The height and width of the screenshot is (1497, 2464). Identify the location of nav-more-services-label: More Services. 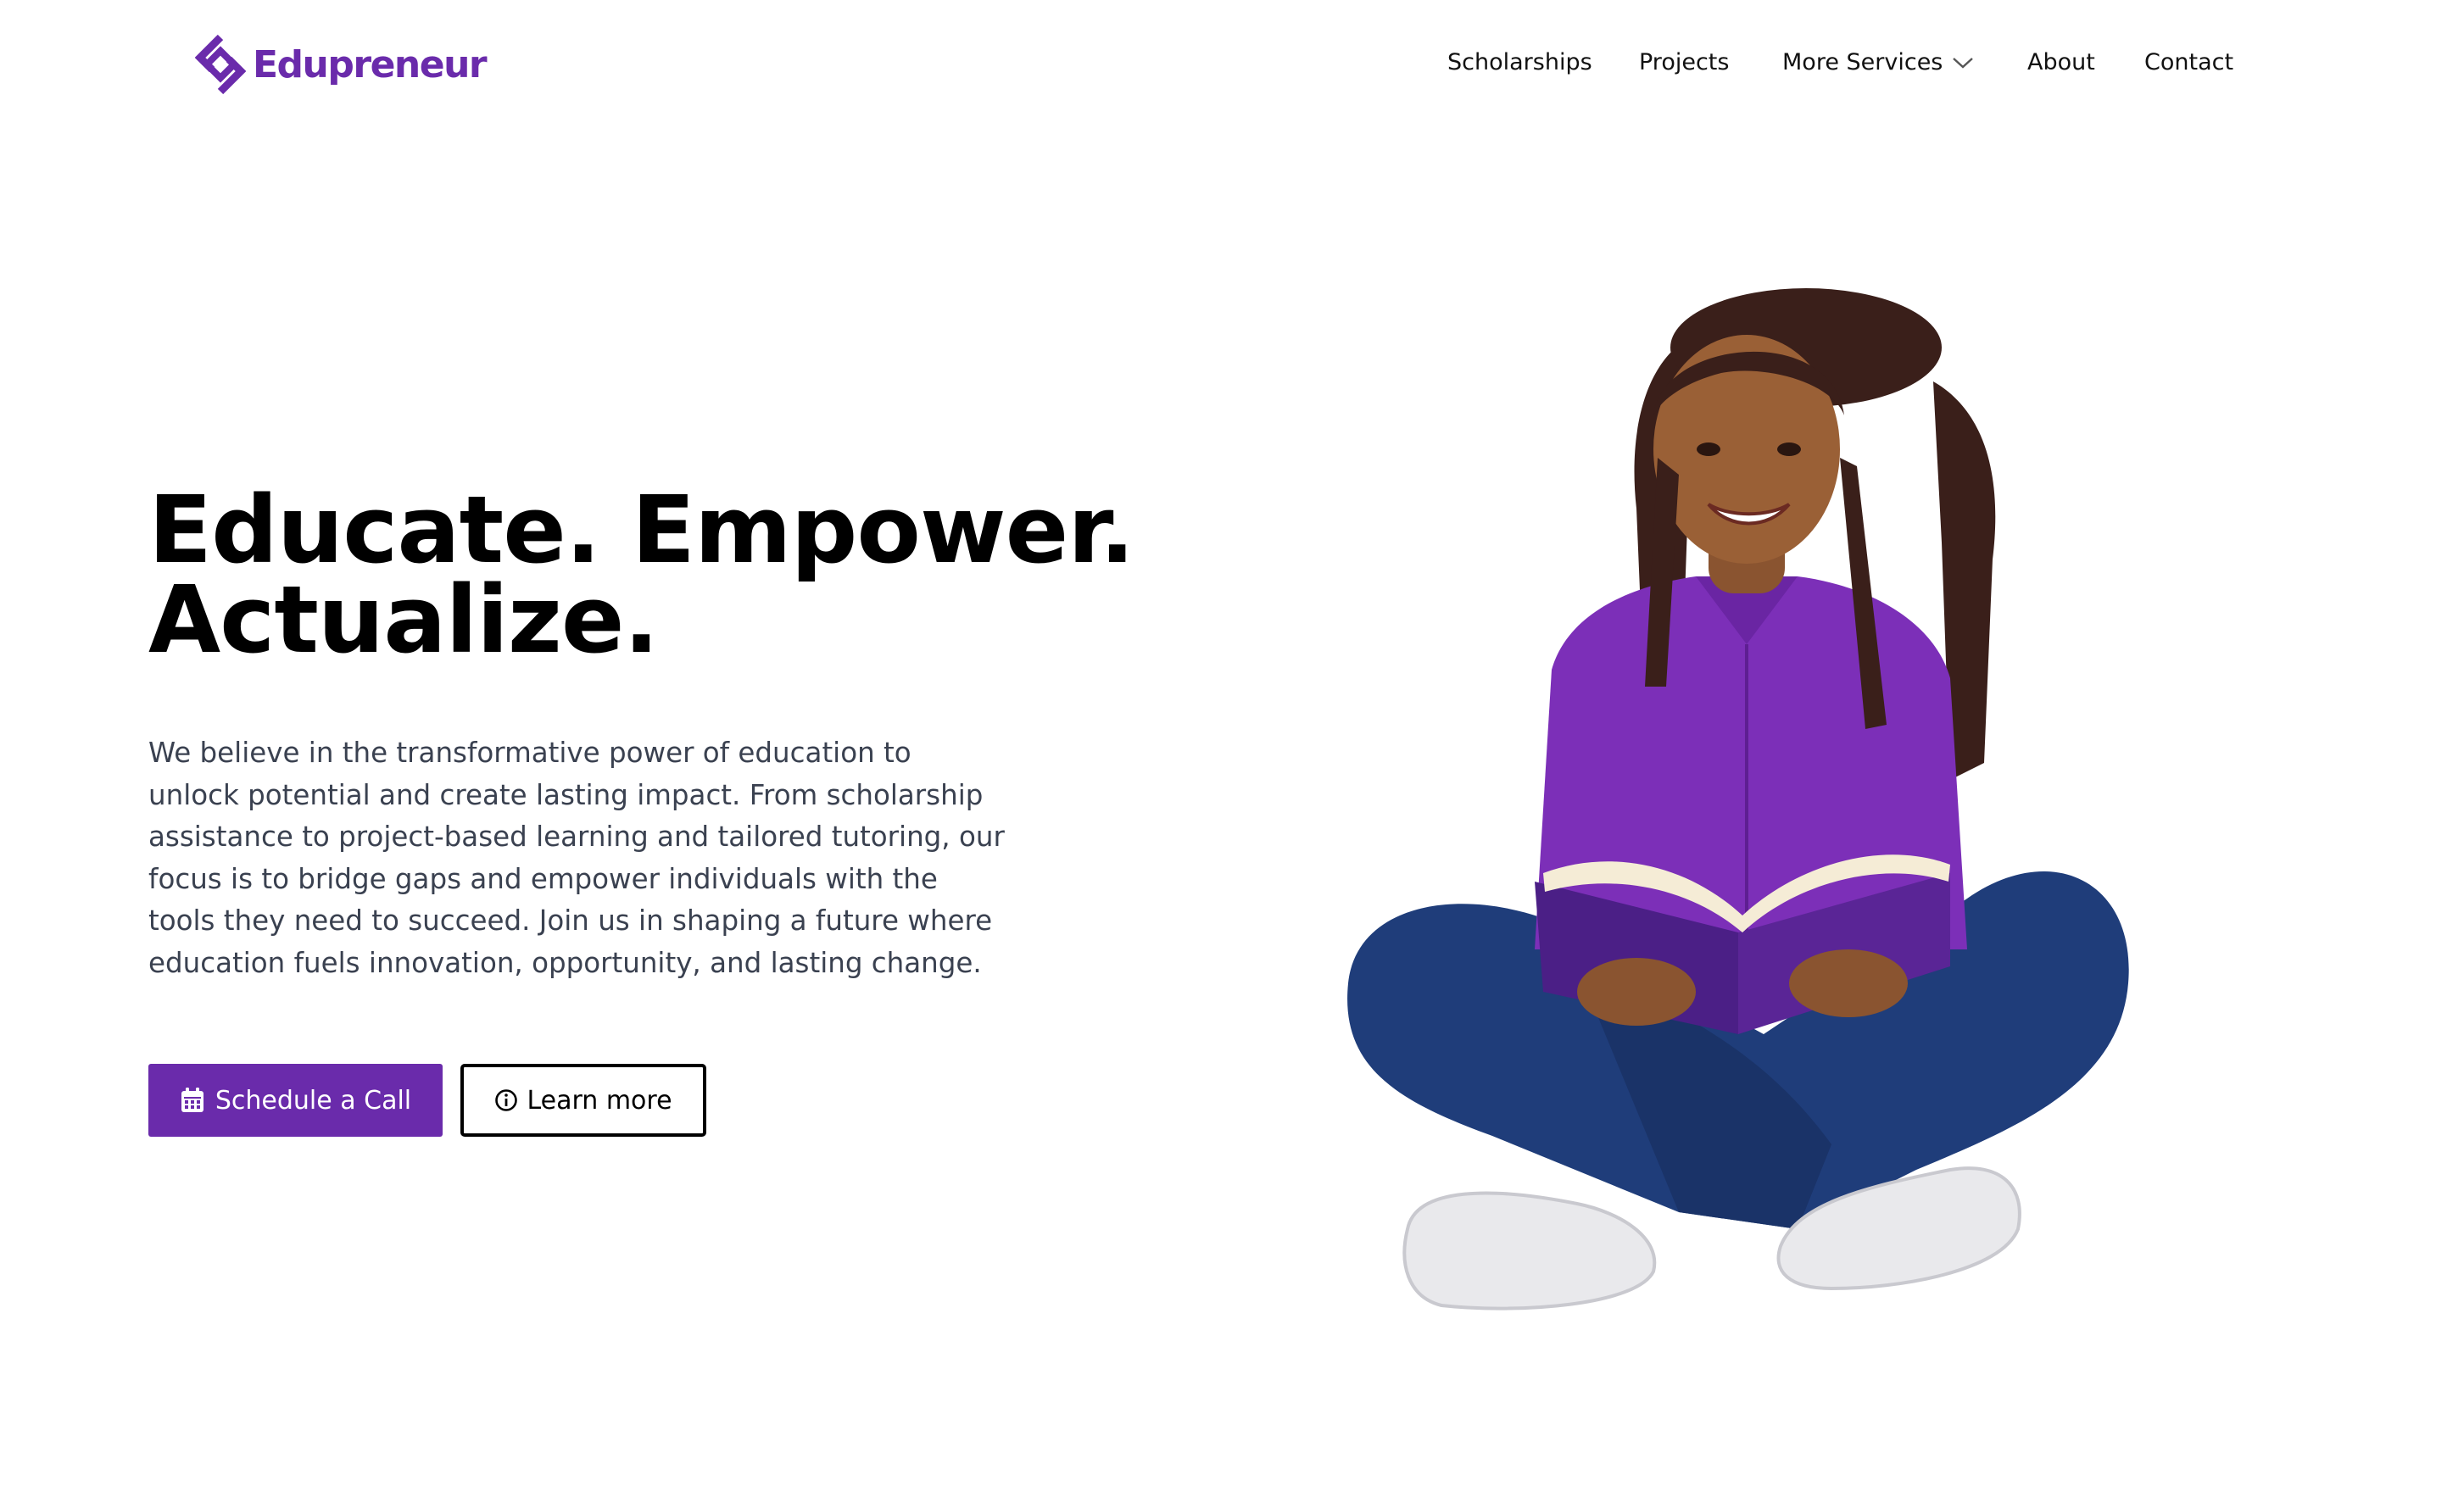
(1862, 62).